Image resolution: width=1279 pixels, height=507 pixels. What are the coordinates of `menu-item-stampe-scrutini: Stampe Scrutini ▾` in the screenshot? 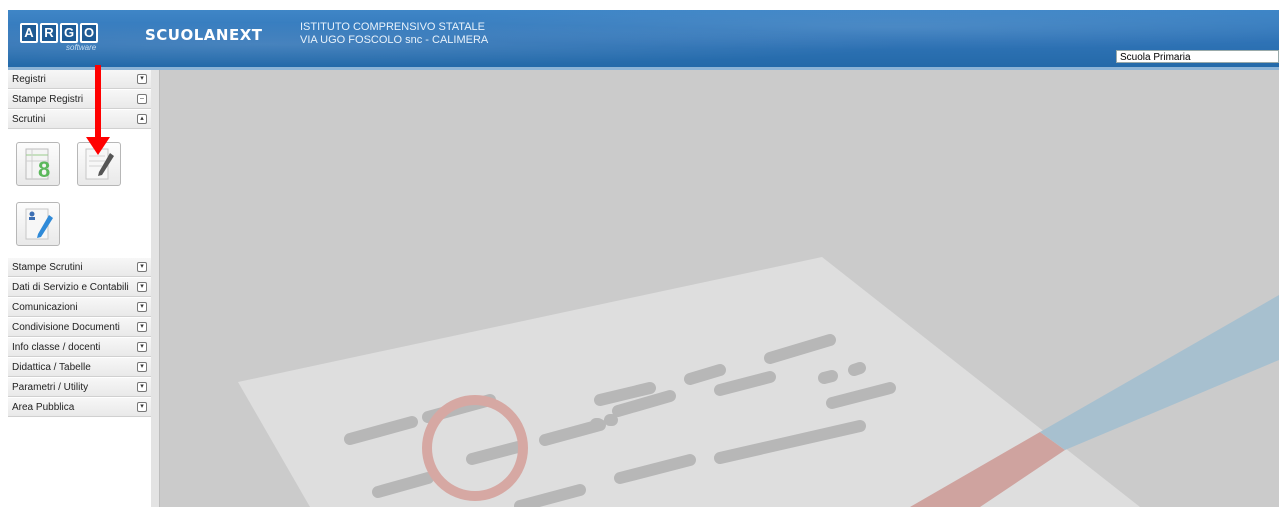 It's located at (79, 267).